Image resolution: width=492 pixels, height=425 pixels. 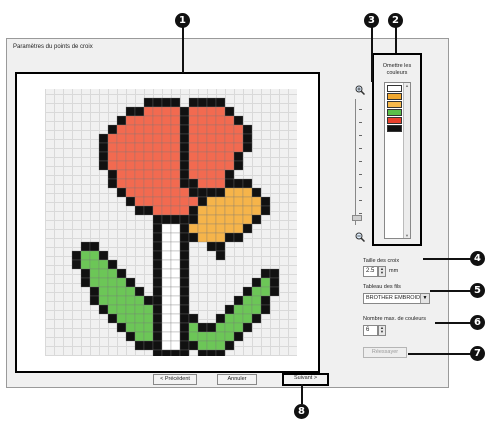 I want to click on max-colors-label: Nombre max. de couleurs, so click(x=394, y=319).